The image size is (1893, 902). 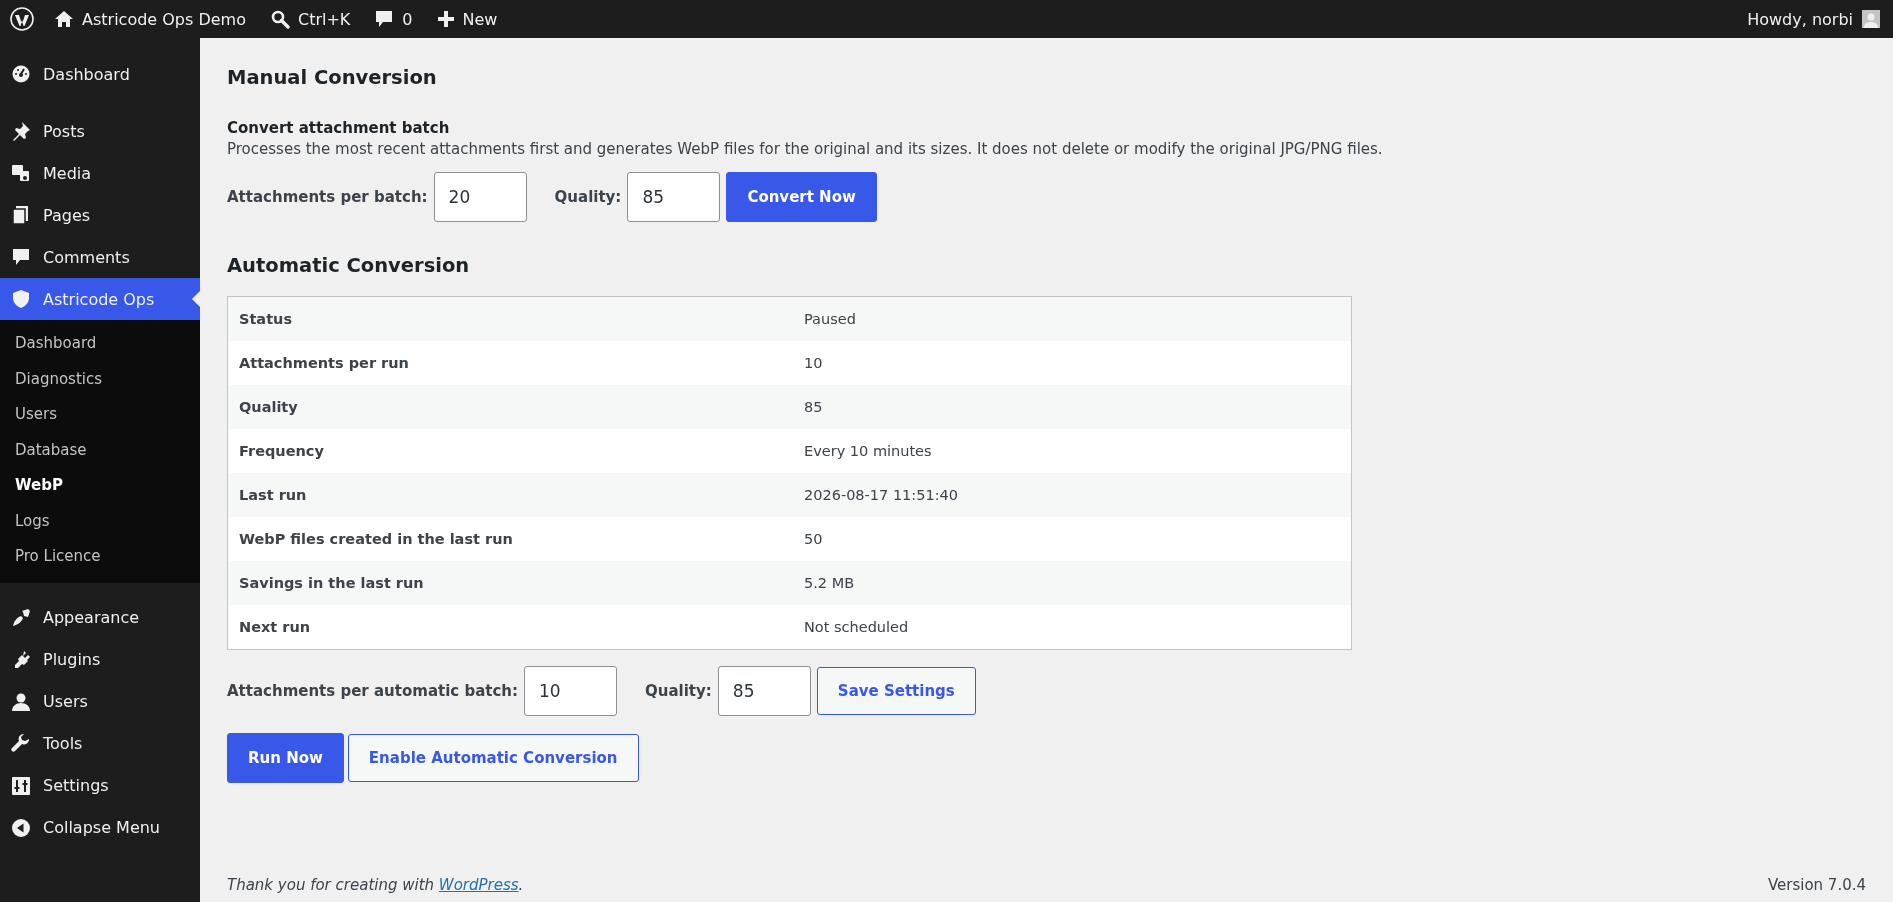 What do you see at coordinates (100, 299) in the screenshot?
I see `menu-item: Astricode Ops` at bounding box center [100, 299].